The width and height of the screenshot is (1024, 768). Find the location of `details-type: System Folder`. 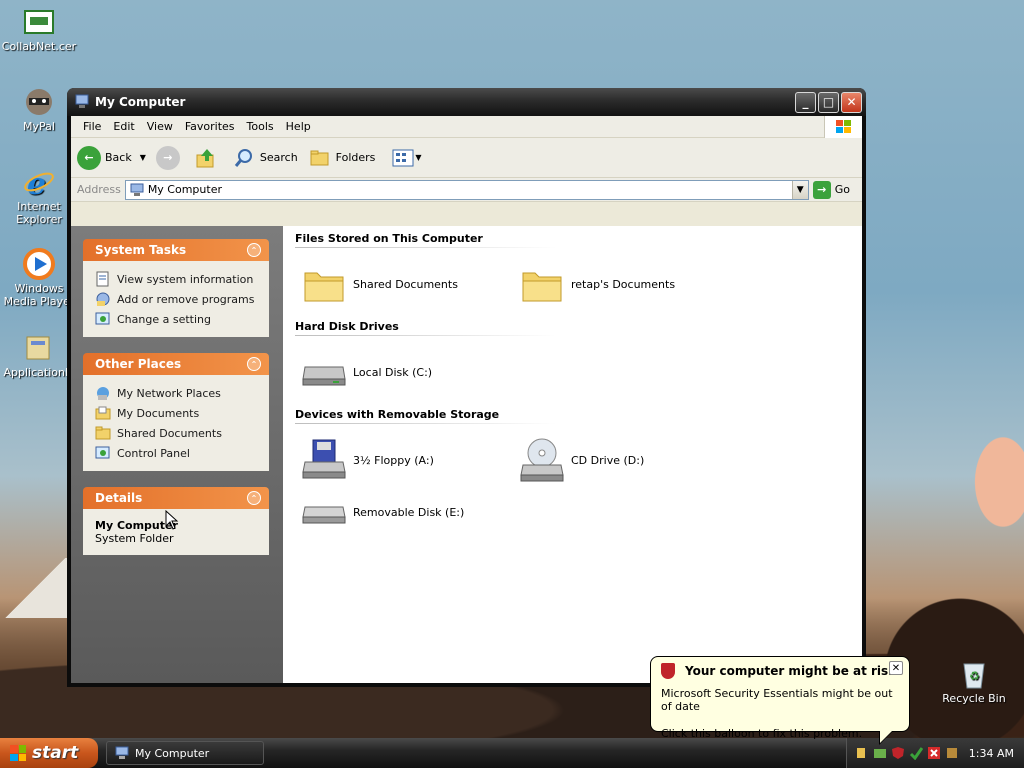

details-type: System Folder is located at coordinates (134, 538).